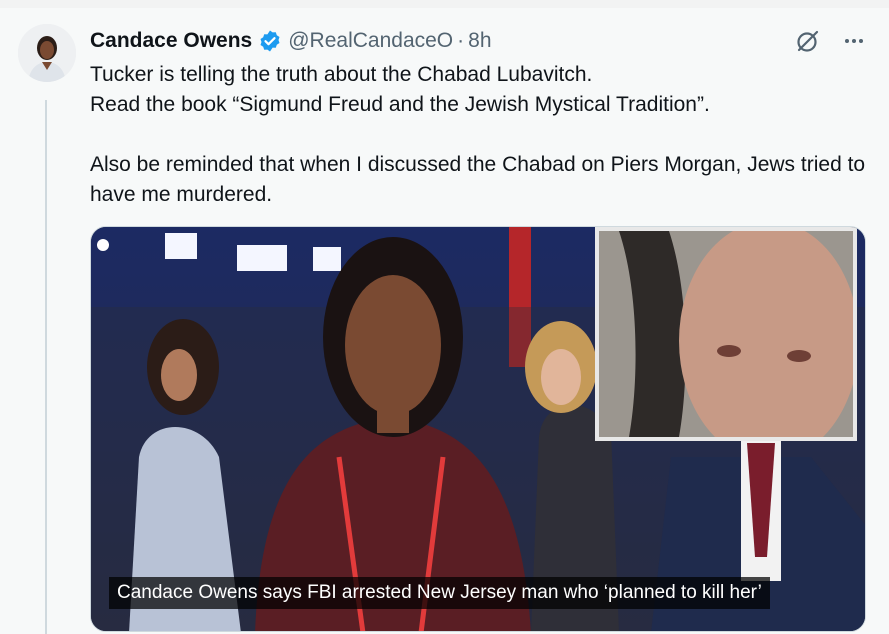 This screenshot has height=634, width=889. What do you see at coordinates (854, 41) in the screenshot?
I see `more-icon` at bounding box center [854, 41].